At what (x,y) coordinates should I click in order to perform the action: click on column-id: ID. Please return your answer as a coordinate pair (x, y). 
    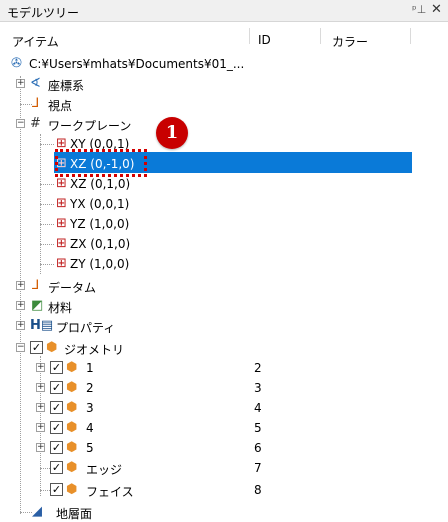
    Looking at the image, I should click on (264, 40).